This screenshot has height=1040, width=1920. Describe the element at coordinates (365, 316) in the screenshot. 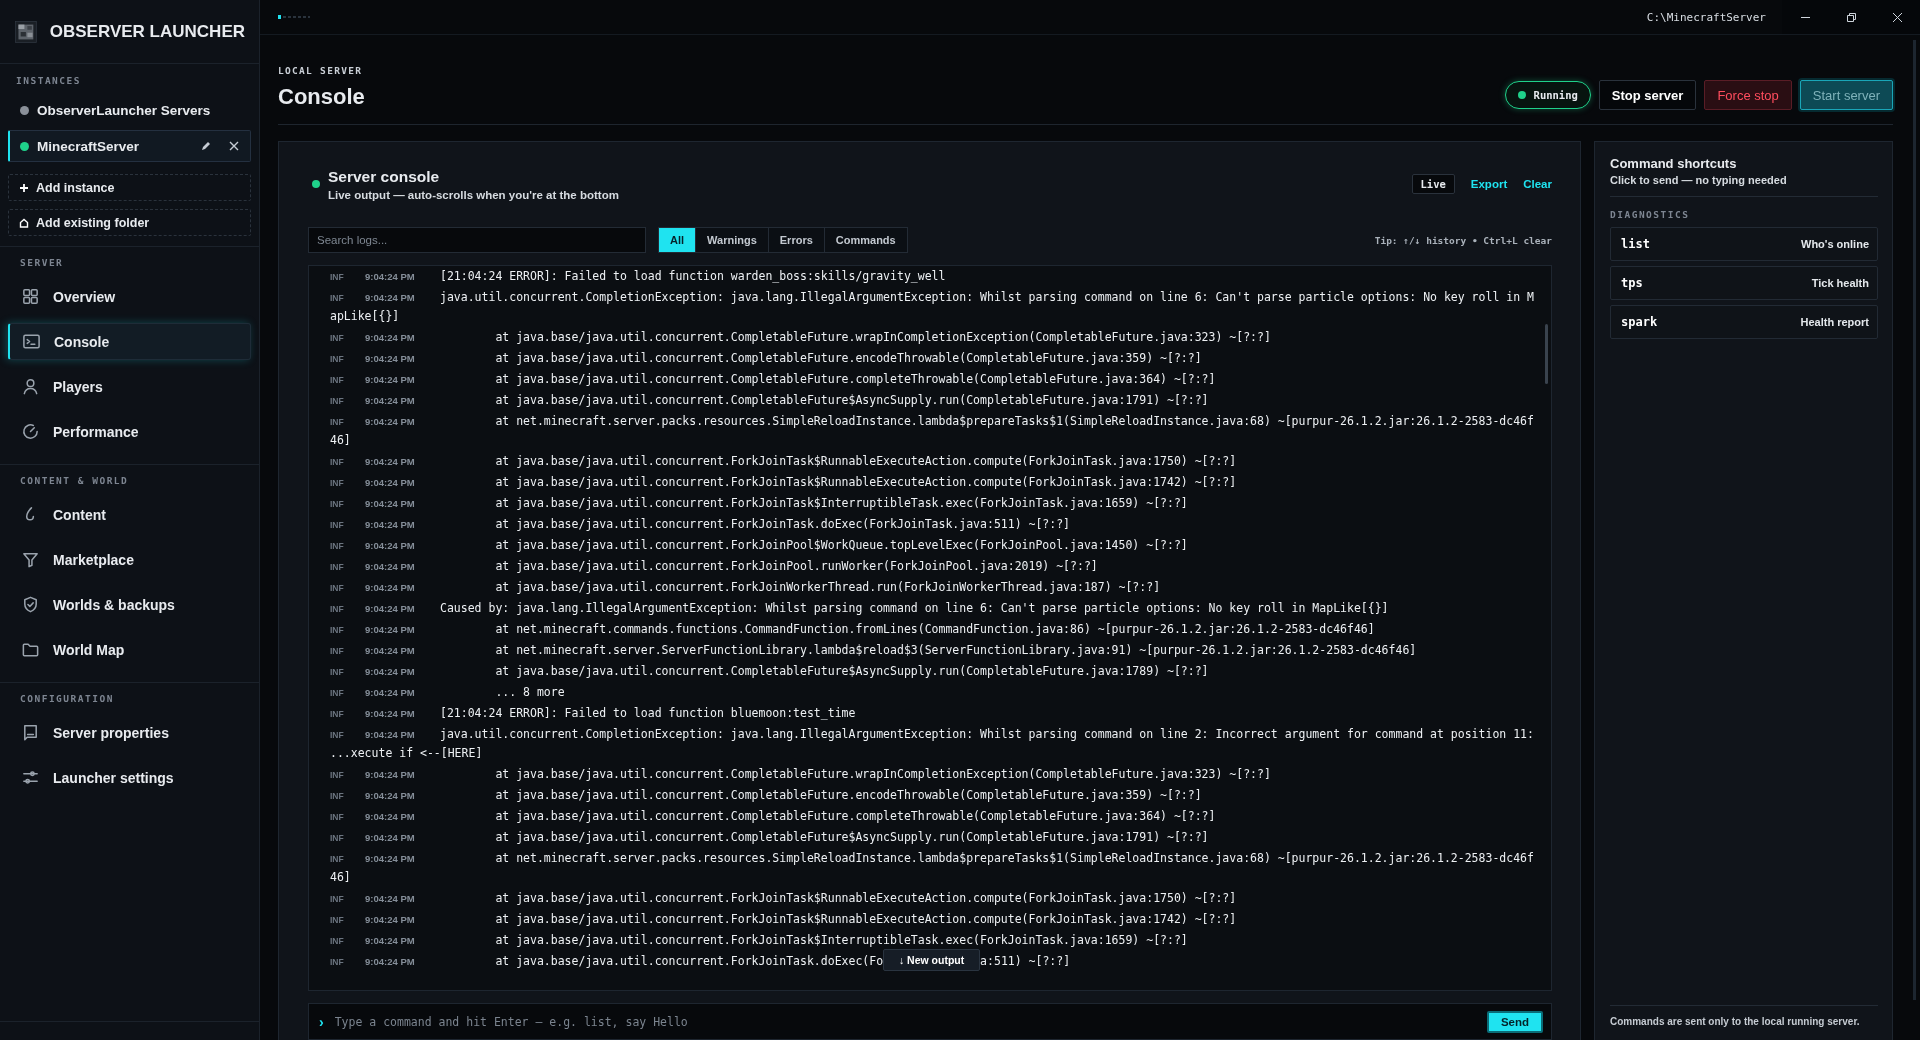

I see `log-message: apLike[{}]` at that location.